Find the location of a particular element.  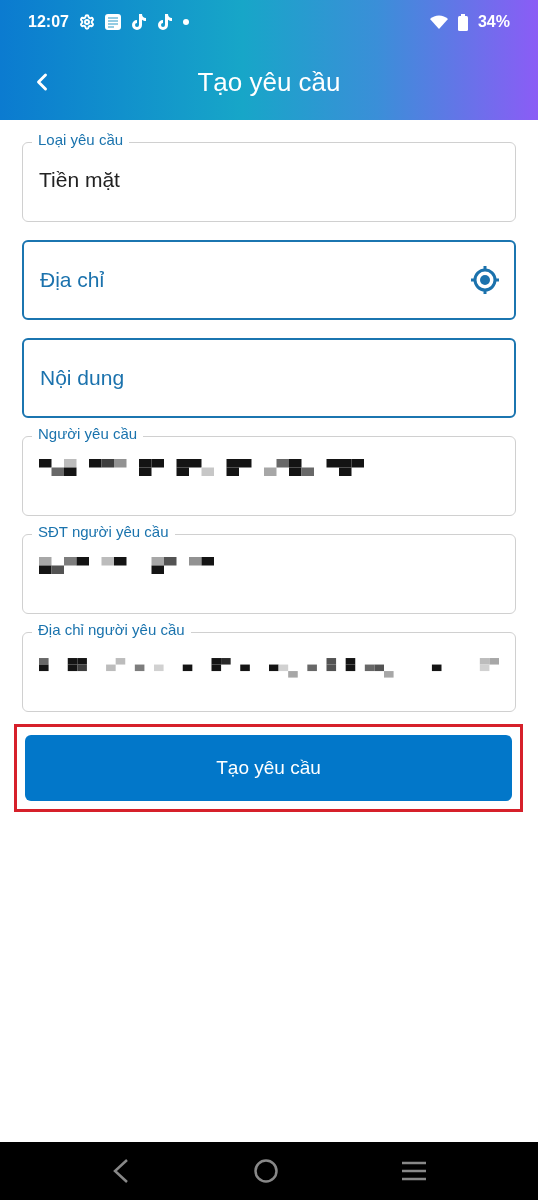

field-label: Loại yêu cầu is located at coordinates (81, 139).